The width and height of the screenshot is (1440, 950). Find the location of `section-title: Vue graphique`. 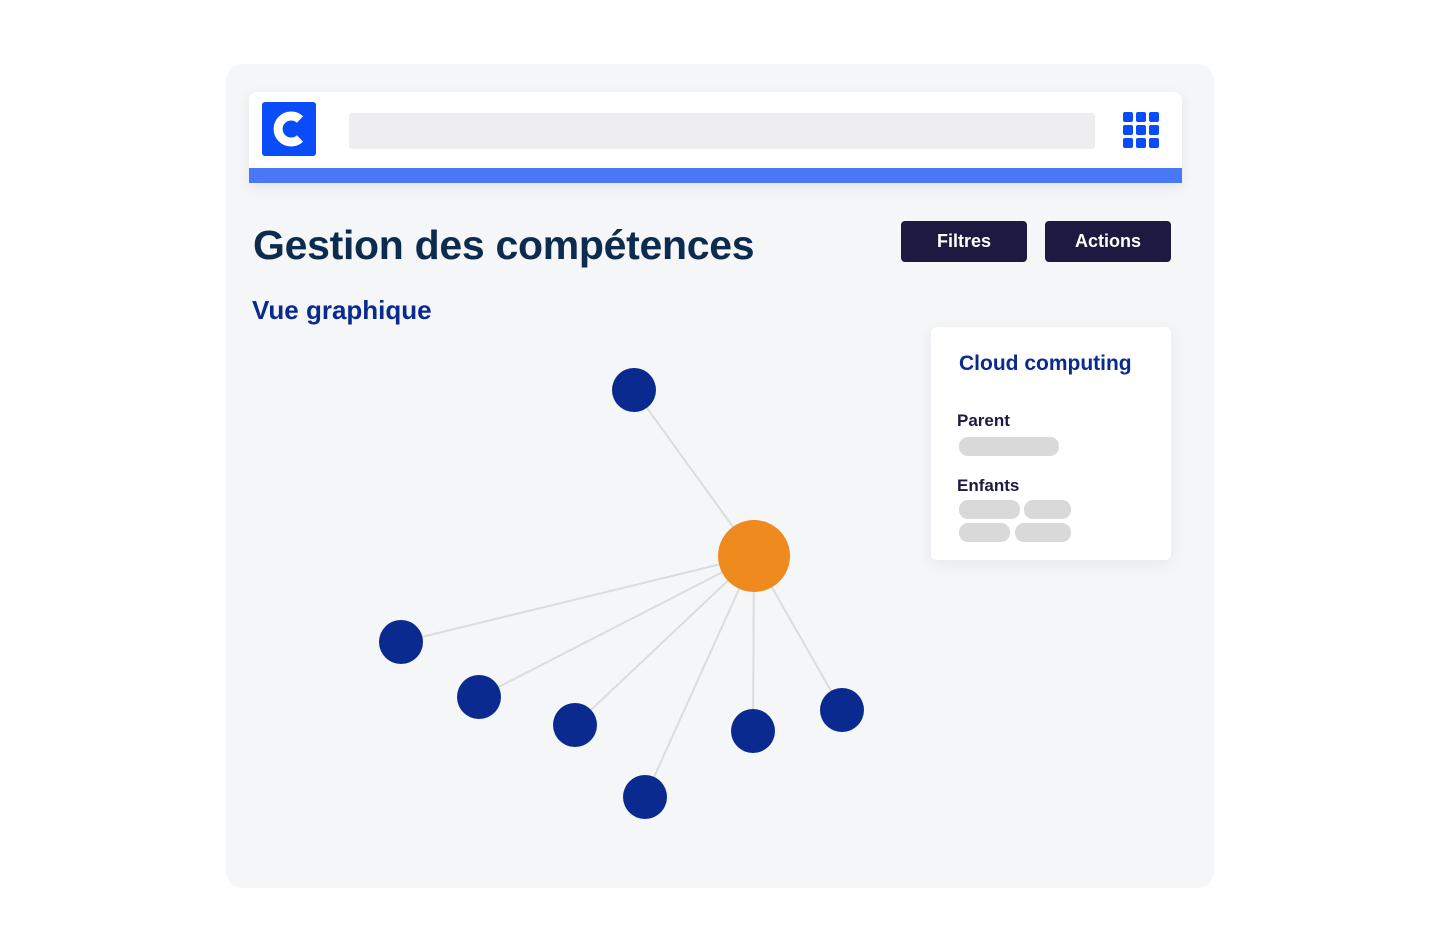

section-title: Vue graphique is located at coordinates (342, 310).